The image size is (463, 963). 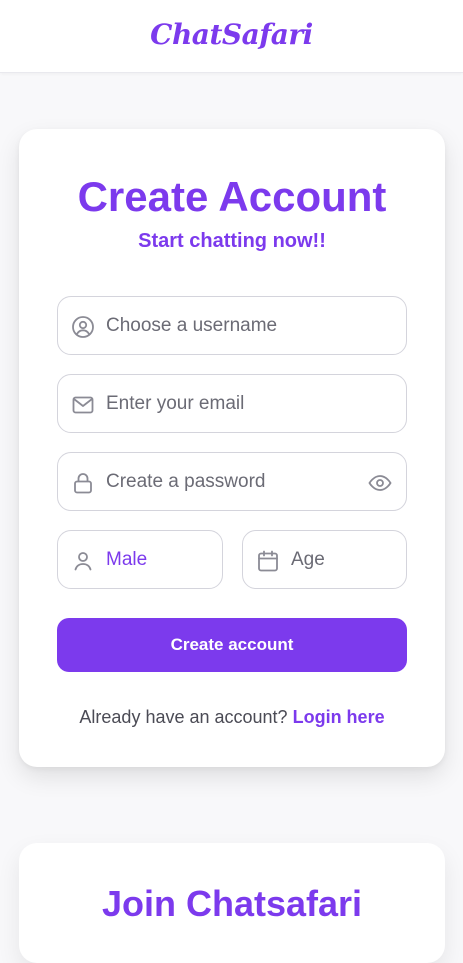 What do you see at coordinates (192, 325) in the screenshot?
I see `username-placeholder: Choose a username` at bounding box center [192, 325].